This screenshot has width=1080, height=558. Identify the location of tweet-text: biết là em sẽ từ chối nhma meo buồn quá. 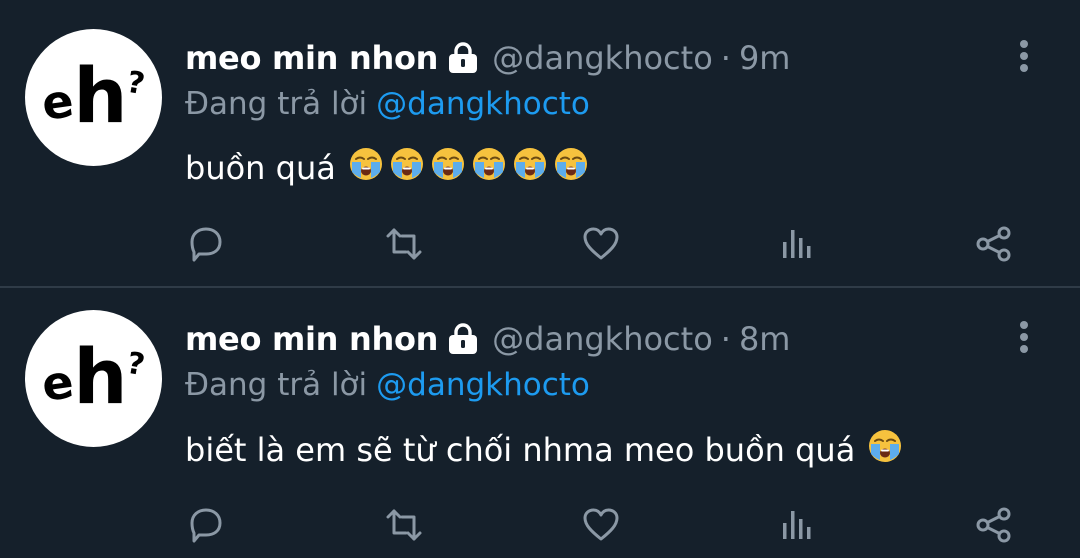
(544, 450).